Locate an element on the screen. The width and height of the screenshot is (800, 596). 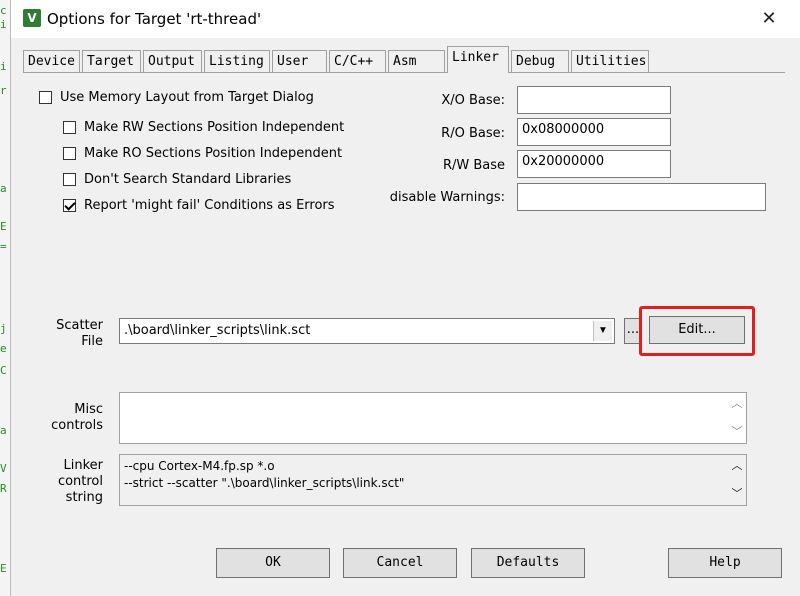
red-highlight-box is located at coordinates (697, 331).